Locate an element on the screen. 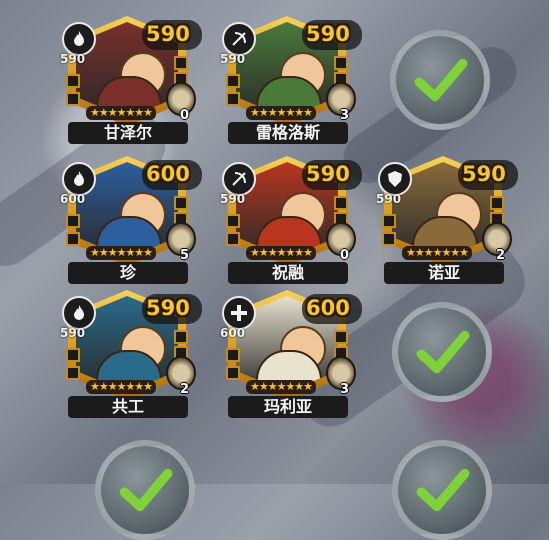 The image size is (549, 540). hero-card: 590 590 ★★★★★★★ 3 雷格洛斯 is located at coordinates (291, 77).